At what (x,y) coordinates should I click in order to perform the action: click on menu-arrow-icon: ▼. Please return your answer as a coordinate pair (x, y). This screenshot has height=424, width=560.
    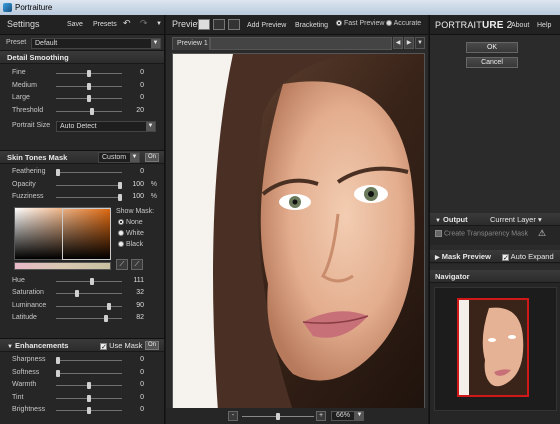
    Looking at the image, I should click on (159, 24).